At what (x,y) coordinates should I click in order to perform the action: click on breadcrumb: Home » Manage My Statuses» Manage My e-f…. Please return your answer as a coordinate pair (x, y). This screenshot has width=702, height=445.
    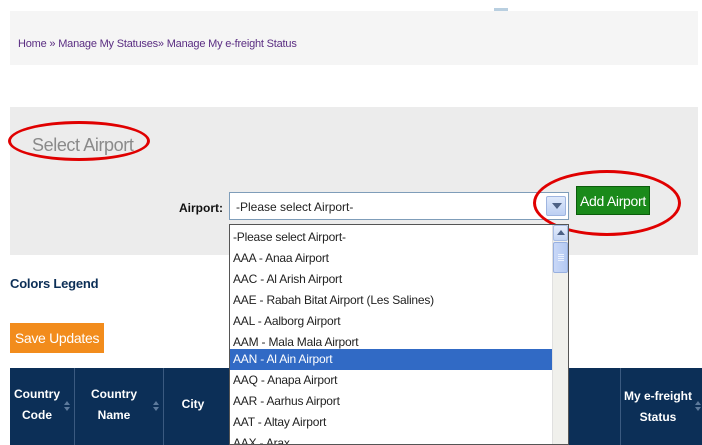
    Looking at the image, I should click on (157, 44).